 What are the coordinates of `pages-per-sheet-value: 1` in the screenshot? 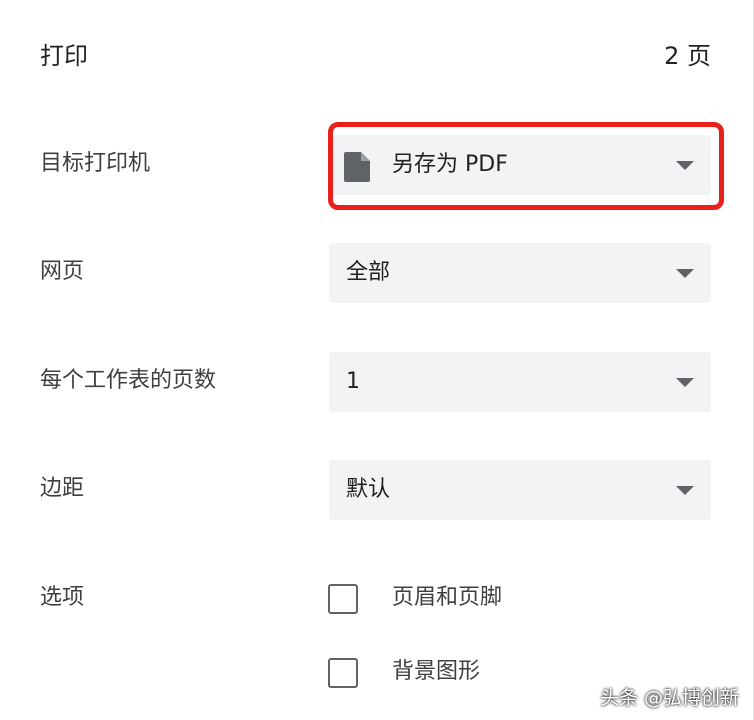 It's located at (353, 381).